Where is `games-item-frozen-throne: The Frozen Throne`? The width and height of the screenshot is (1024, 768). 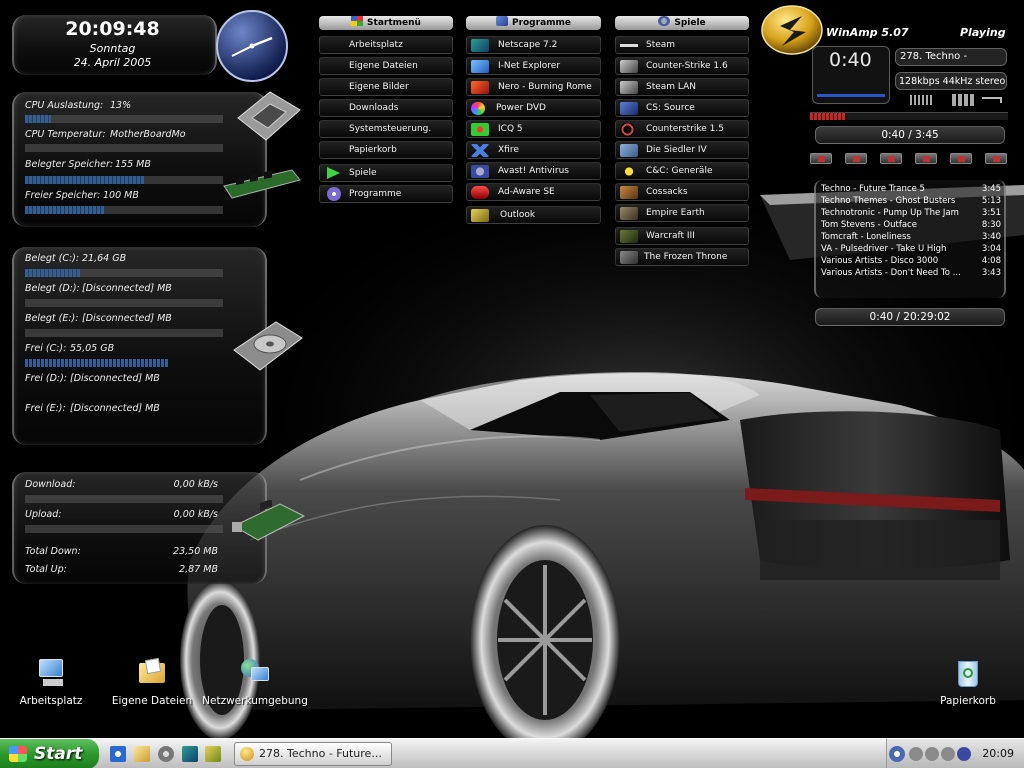 games-item-frozen-throne: The Frozen Throne is located at coordinates (682, 257).